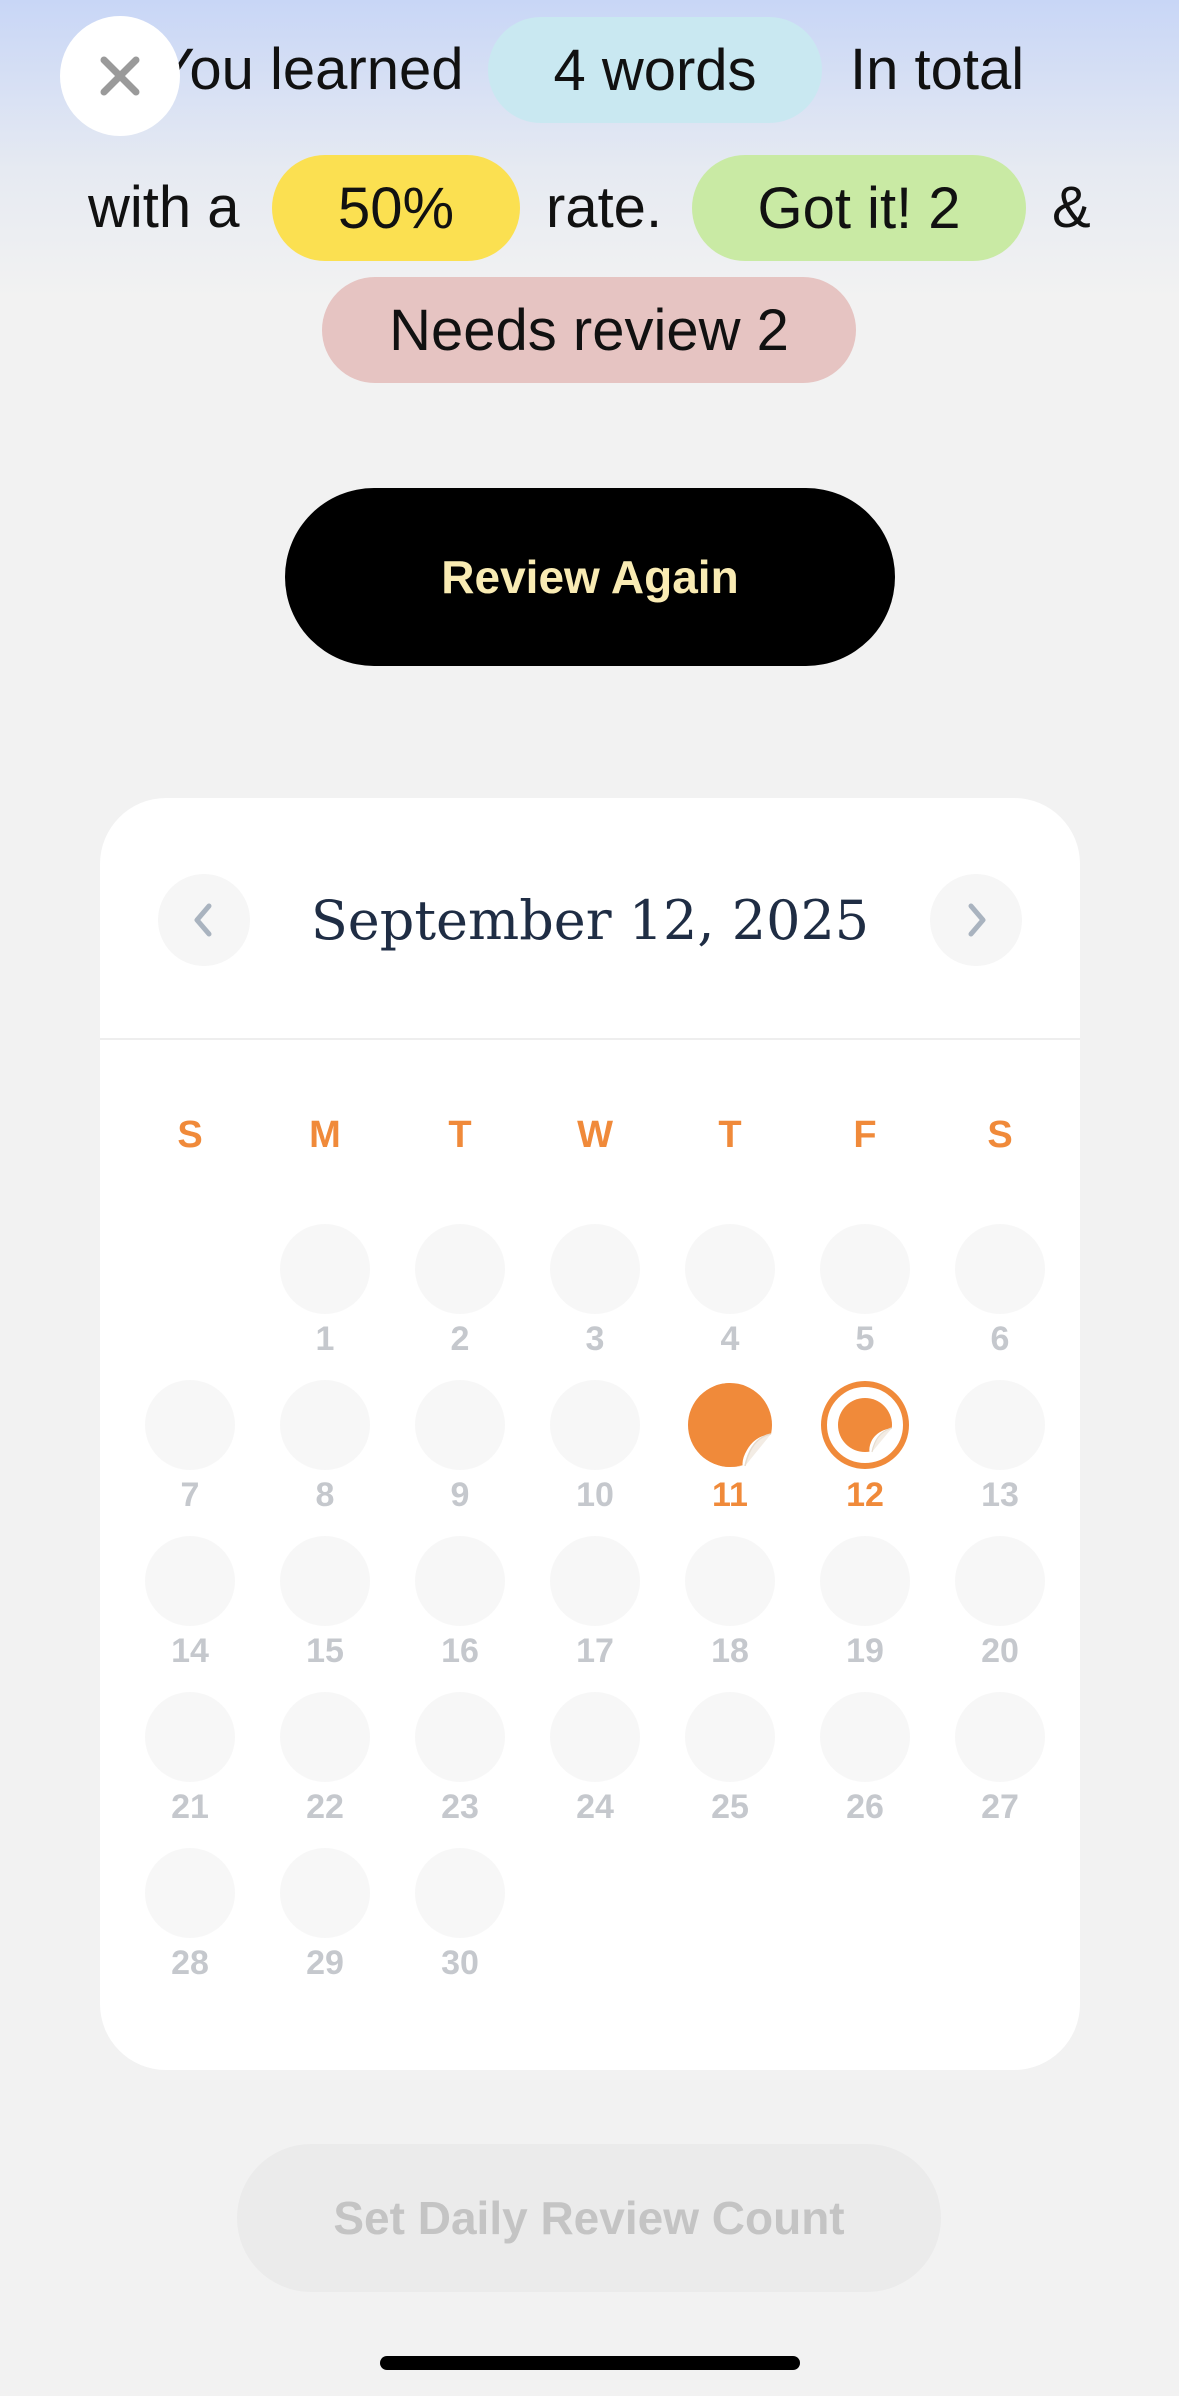  Describe the element at coordinates (460, 1339) in the screenshot. I see `day-number: 2` at that location.